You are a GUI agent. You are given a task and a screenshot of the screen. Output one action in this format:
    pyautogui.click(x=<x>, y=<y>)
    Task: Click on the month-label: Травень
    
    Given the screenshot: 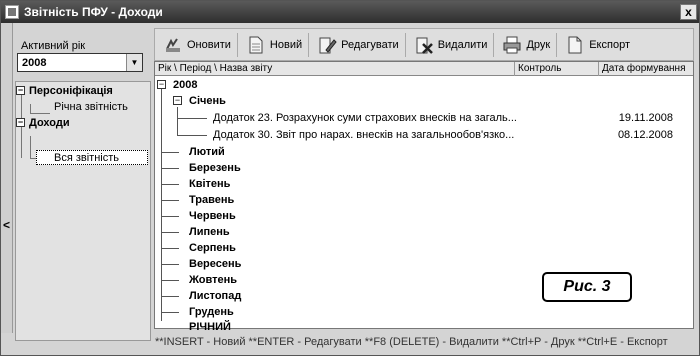 What is the action you would take?
    pyautogui.click(x=212, y=200)
    